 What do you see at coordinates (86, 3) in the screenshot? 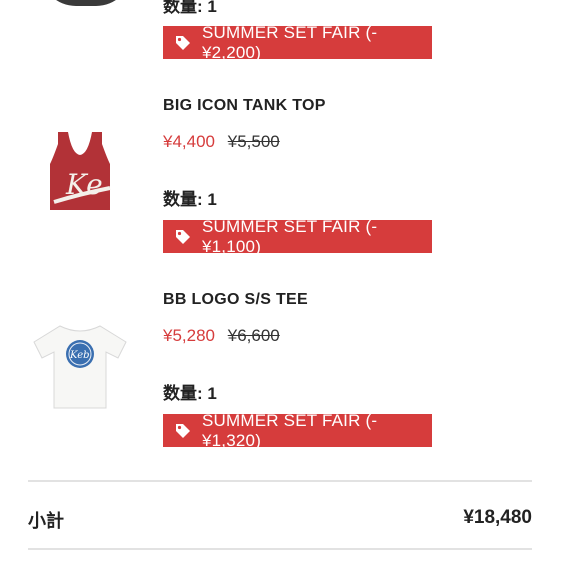
I see `product-image-partial` at bounding box center [86, 3].